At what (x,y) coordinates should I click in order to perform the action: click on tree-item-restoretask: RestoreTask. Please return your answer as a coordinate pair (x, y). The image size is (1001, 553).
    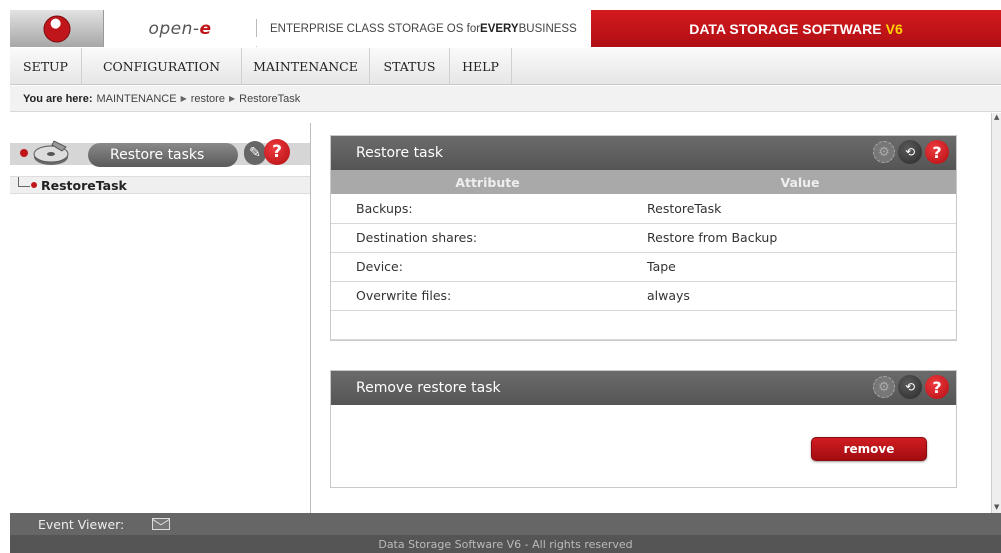
    Looking at the image, I should click on (160, 185).